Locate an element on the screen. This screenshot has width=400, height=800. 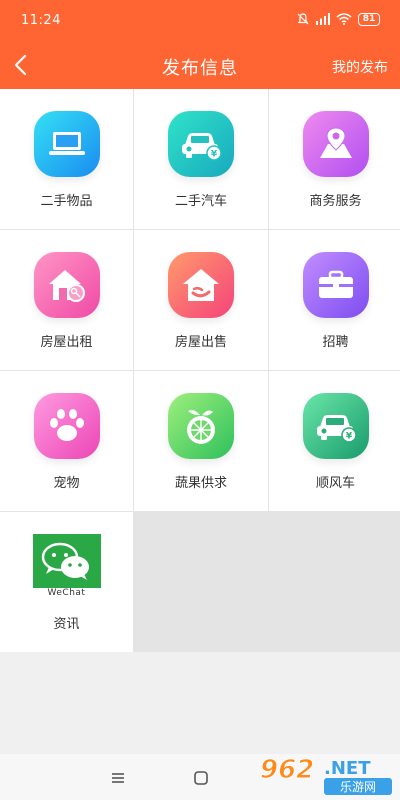
category-label: 顺风车 is located at coordinates (335, 483).